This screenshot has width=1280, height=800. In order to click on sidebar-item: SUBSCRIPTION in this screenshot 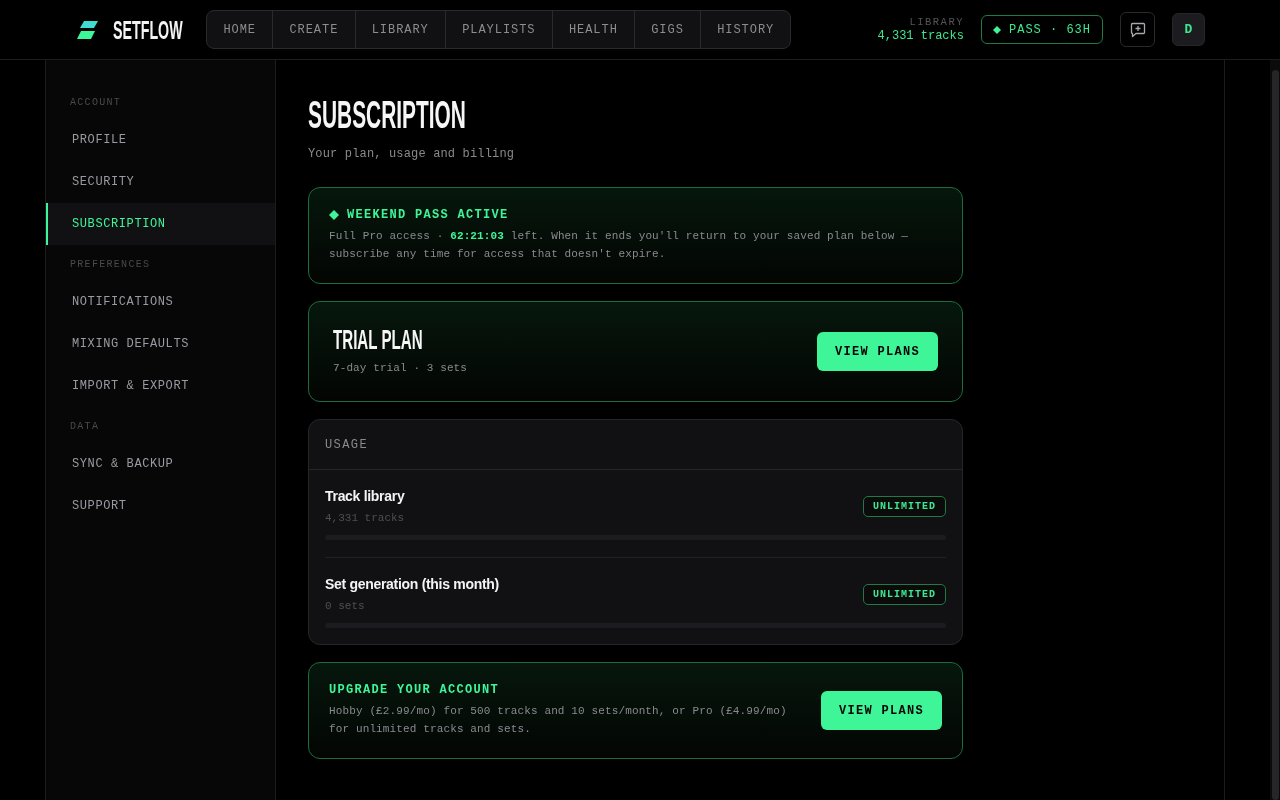, I will do `click(160, 224)`.